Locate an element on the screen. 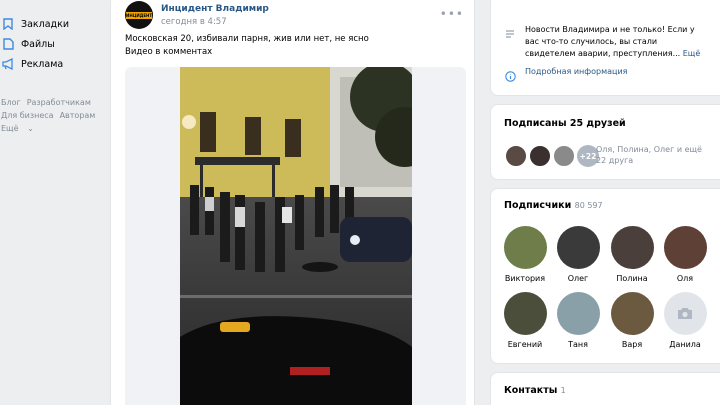 Image resolution: width=720 pixels, height=405 pixels. contacts-count: 1 is located at coordinates (563, 390).